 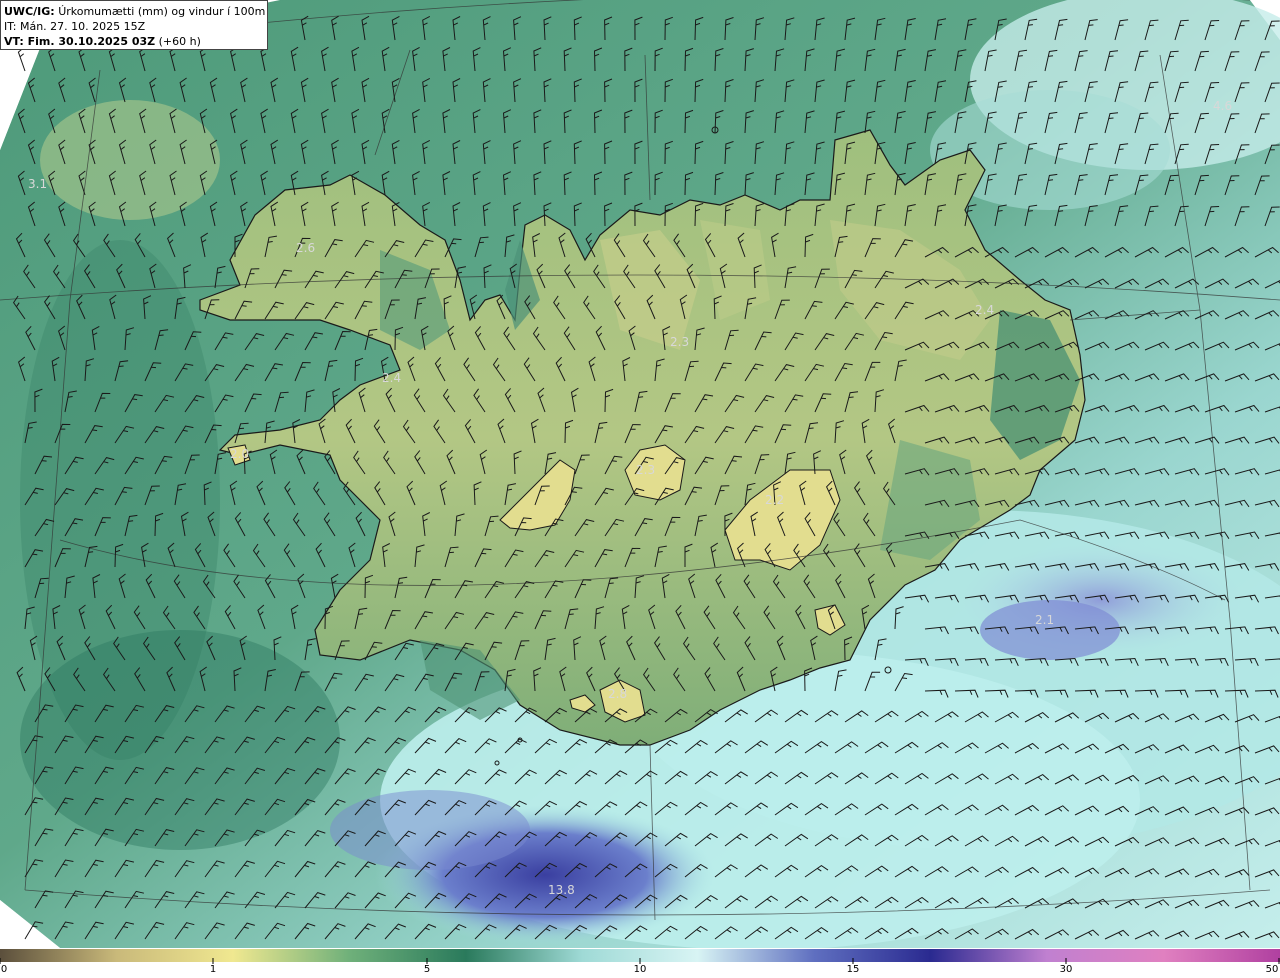 I want to click on colorbar-tick: 15, so click(x=853, y=969).